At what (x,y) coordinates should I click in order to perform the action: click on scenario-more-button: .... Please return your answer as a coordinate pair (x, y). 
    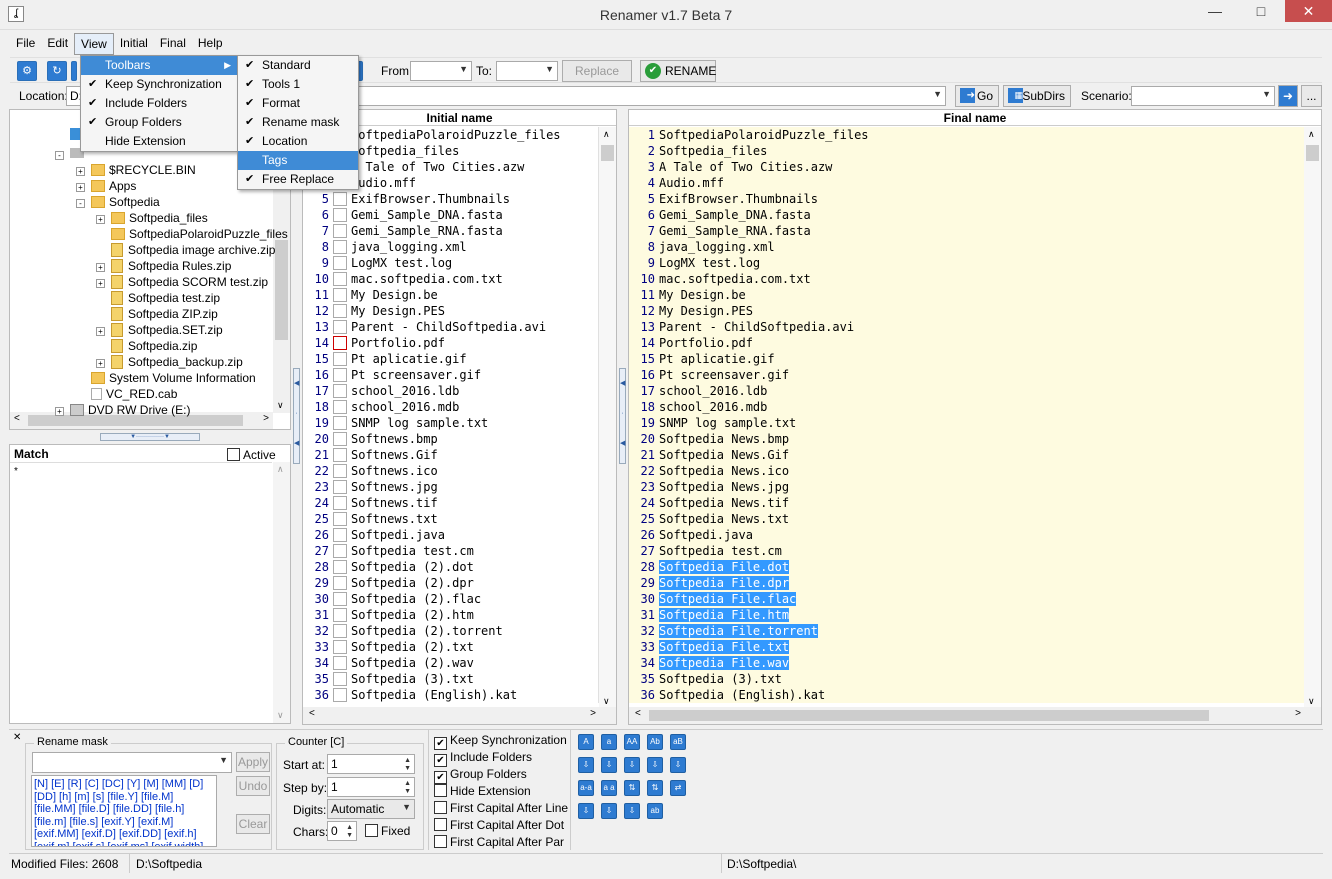
    Looking at the image, I should click on (1311, 96).